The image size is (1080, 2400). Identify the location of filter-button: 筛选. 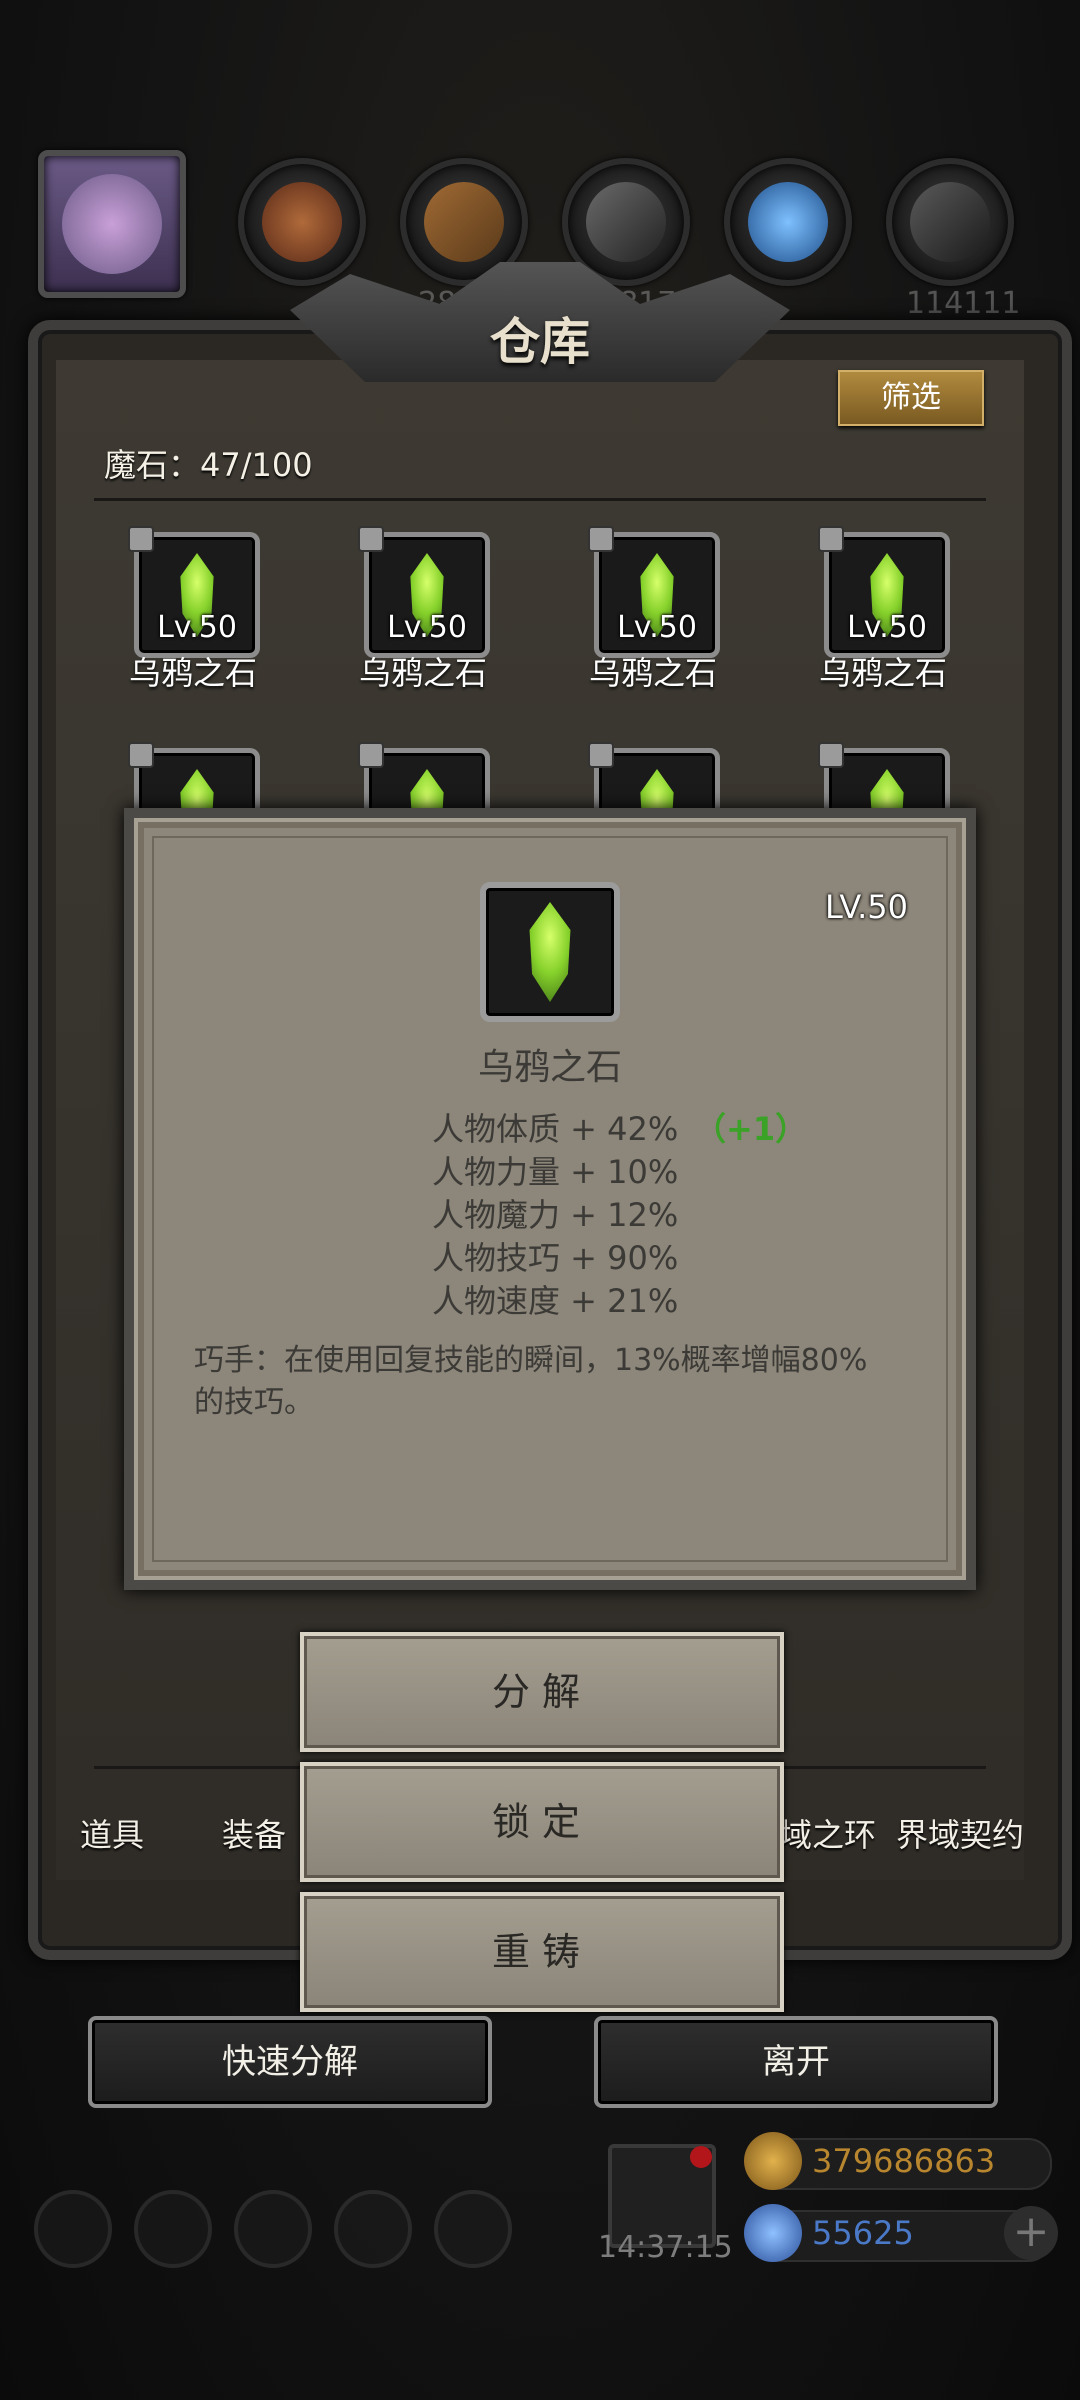
(911, 398).